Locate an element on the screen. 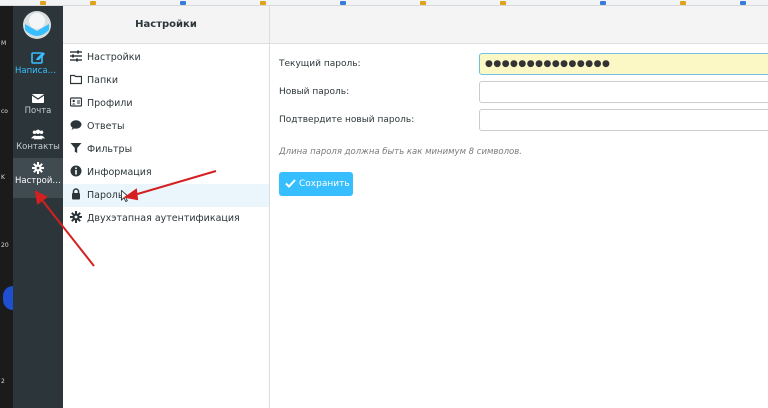  confirm-password-row: Подтвердите новый пароль: is located at coordinates (523, 121).